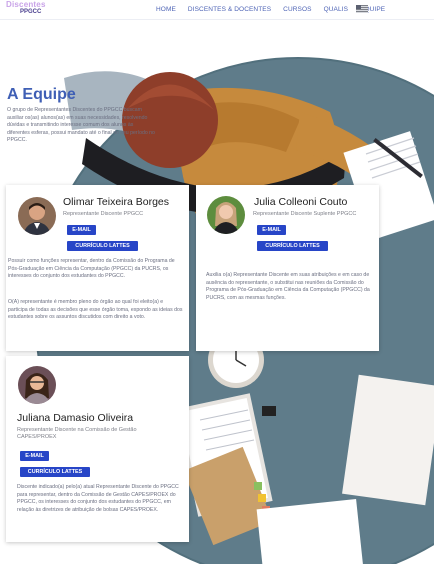 The height and width of the screenshot is (564, 434). Describe the element at coordinates (37, 385) in the screenshot. I see `avatar-juliana` at that location.